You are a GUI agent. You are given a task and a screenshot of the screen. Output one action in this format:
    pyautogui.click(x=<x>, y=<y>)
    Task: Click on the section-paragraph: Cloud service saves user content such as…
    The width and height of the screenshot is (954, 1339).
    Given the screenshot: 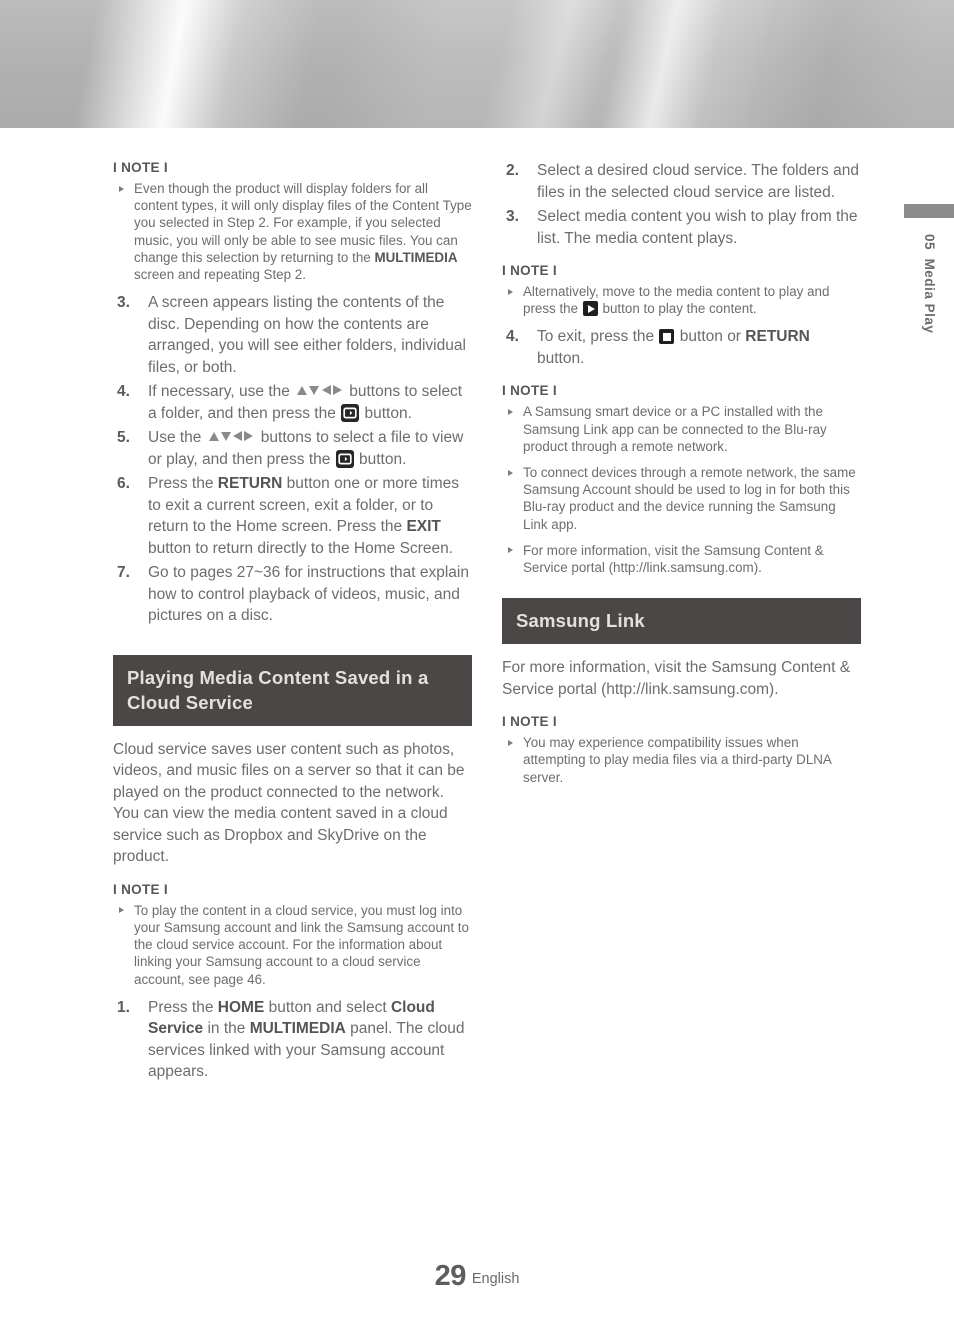 What is the action you would take?
    pyautogui.click(x=289, y=803)
    